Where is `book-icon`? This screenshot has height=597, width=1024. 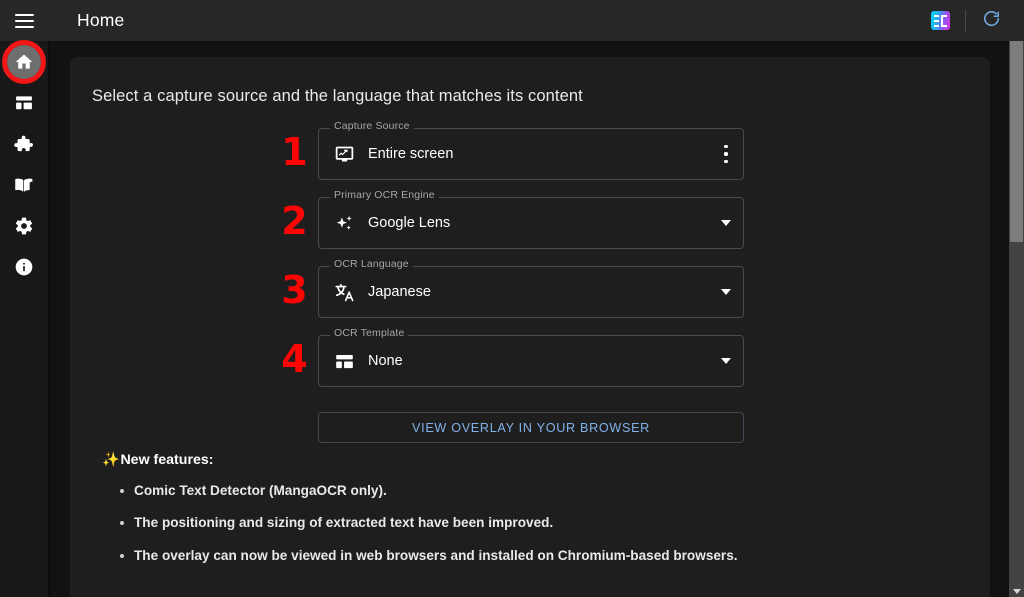 book-icon is located at coordinates (24, 185).